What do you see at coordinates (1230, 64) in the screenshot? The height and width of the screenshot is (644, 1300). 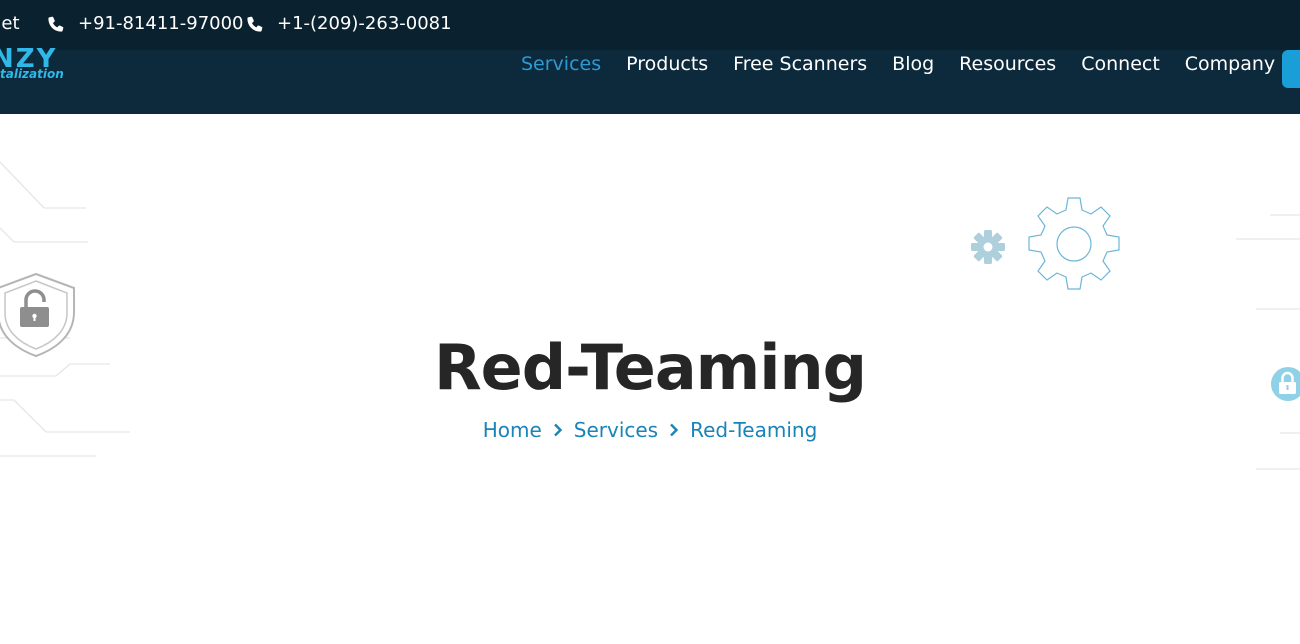 I see `nav-item-company: Company` at bounding box center [1230, 64].